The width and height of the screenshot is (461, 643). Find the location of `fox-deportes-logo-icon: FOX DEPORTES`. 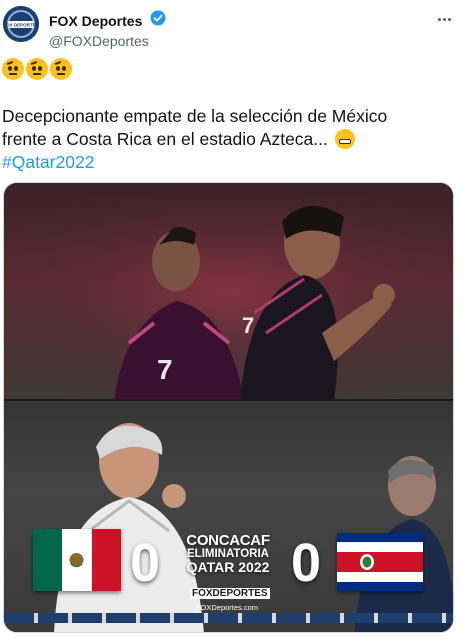

fox-deportes-logo-icon: FOX DEPORTES is located at coordinates (21, 24).